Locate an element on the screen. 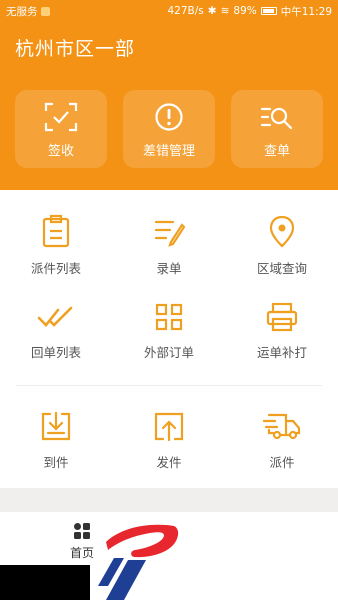  receipt-list-item: 回单列表 is located at coordinates (56, 331).